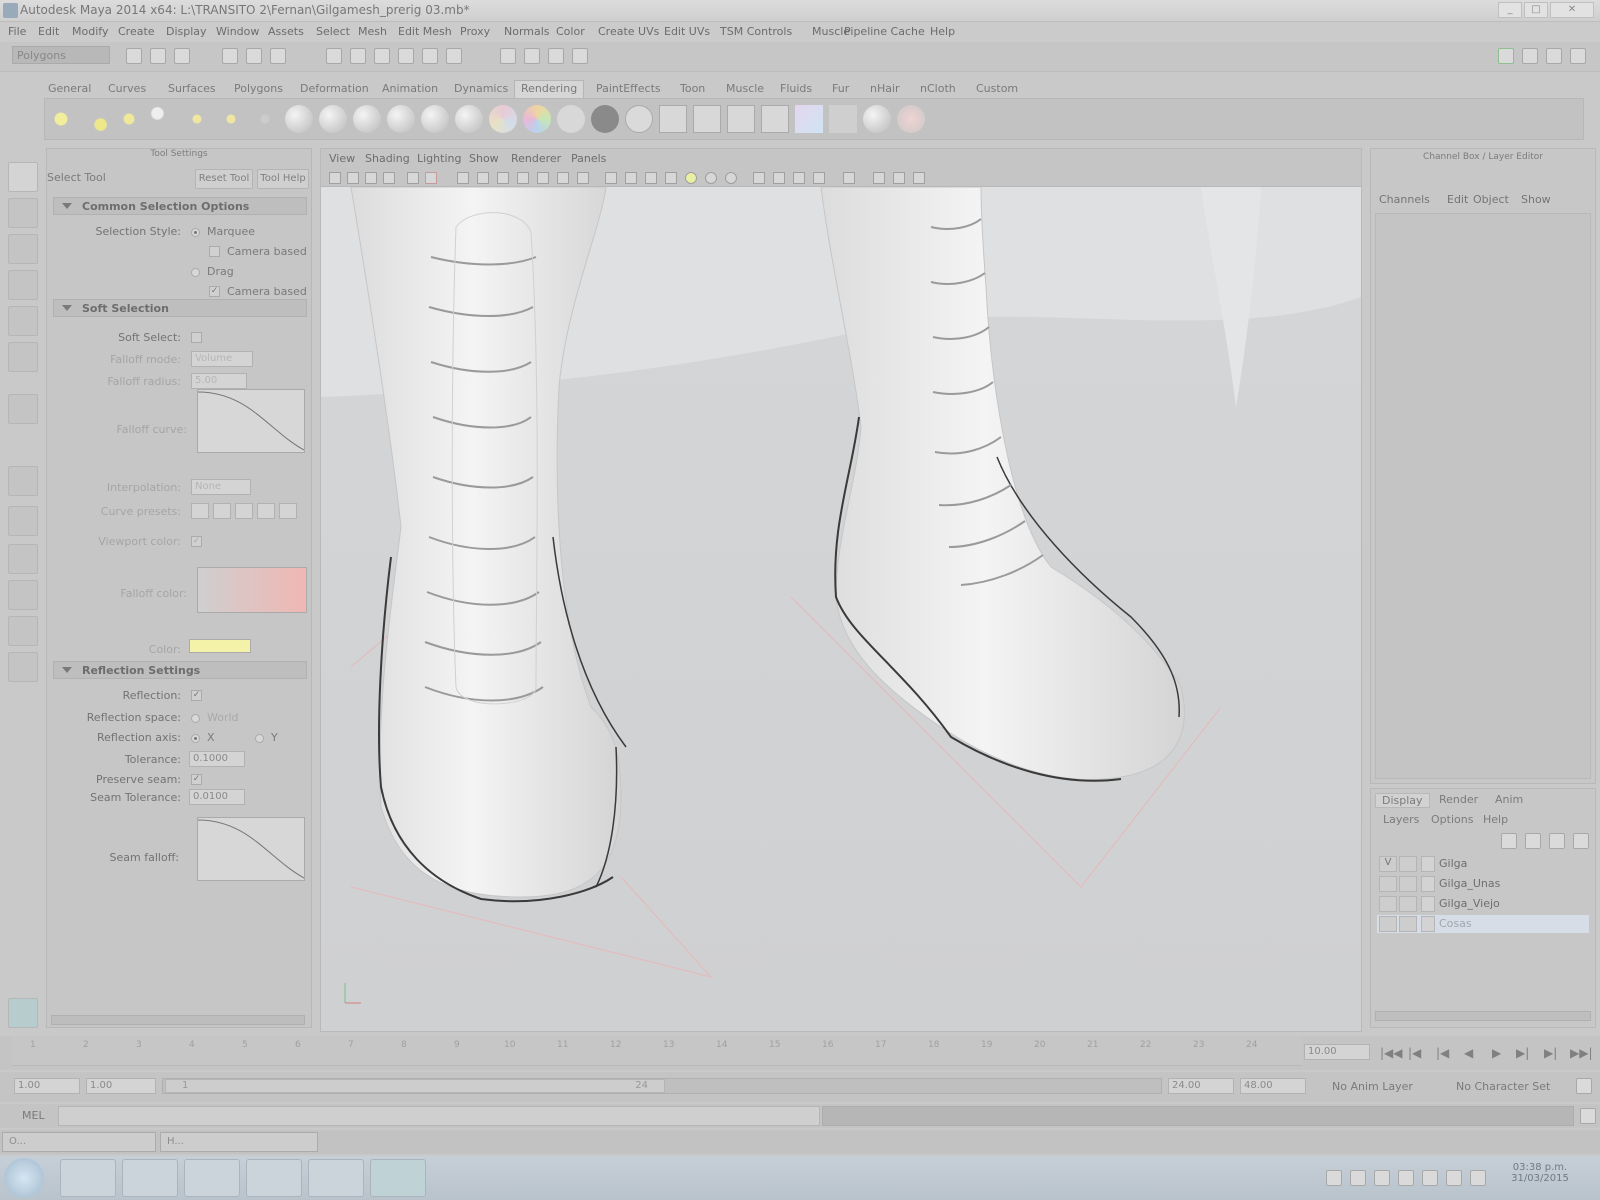  I want to click on menu-edit-mesh: Edit Mesh, so click(425, 31).